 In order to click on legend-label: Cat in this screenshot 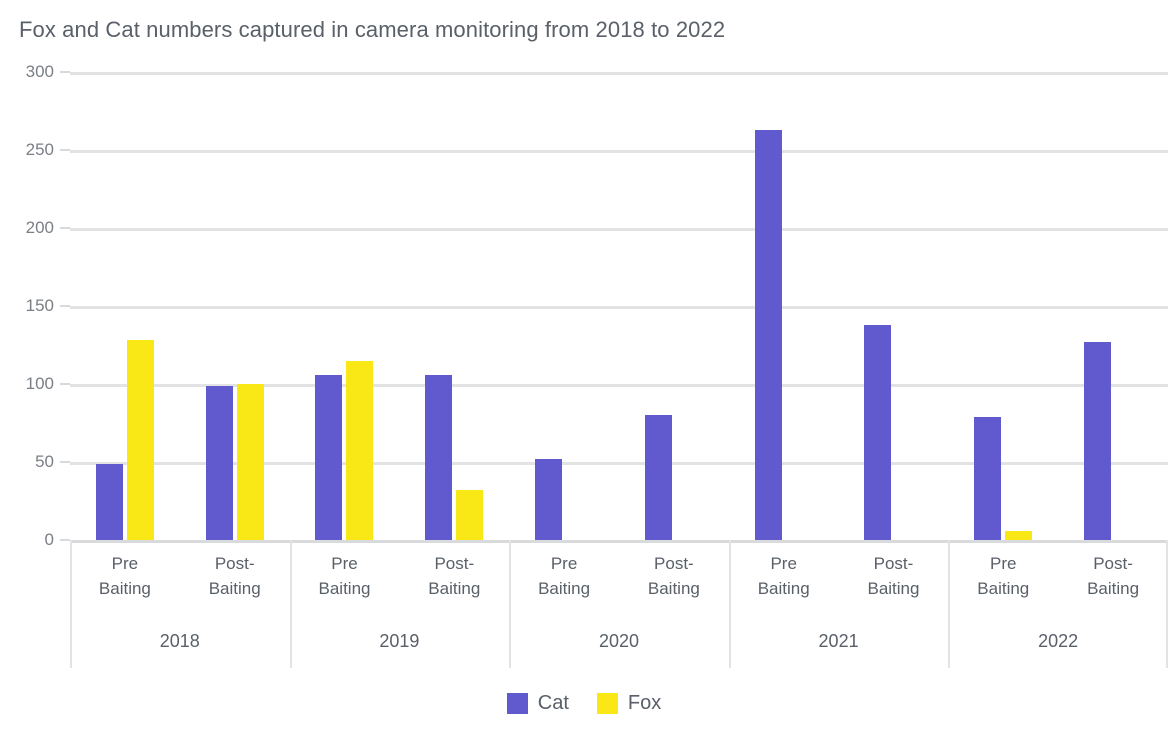, I will do `click(553, 703)`.